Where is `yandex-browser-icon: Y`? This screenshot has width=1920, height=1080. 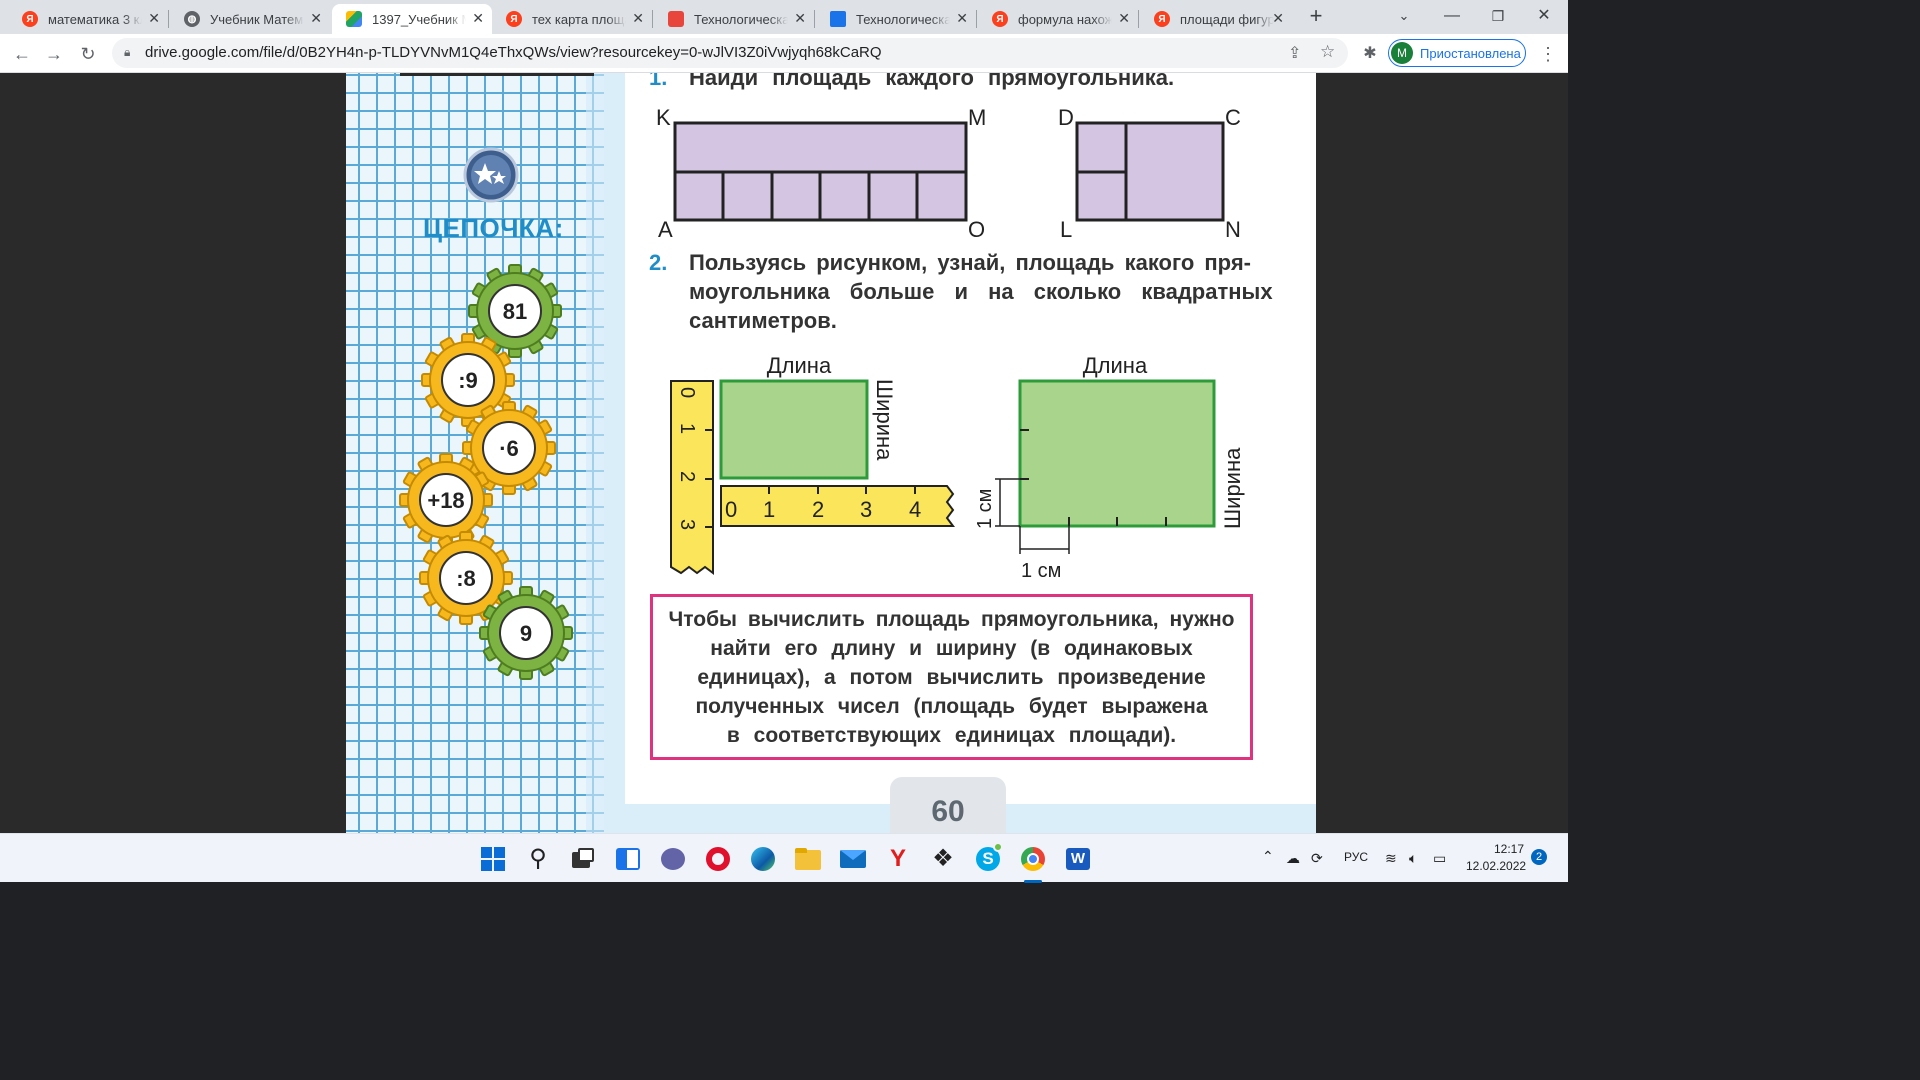 yandex-browser-icon: Y is located at coordinates (898, 859).